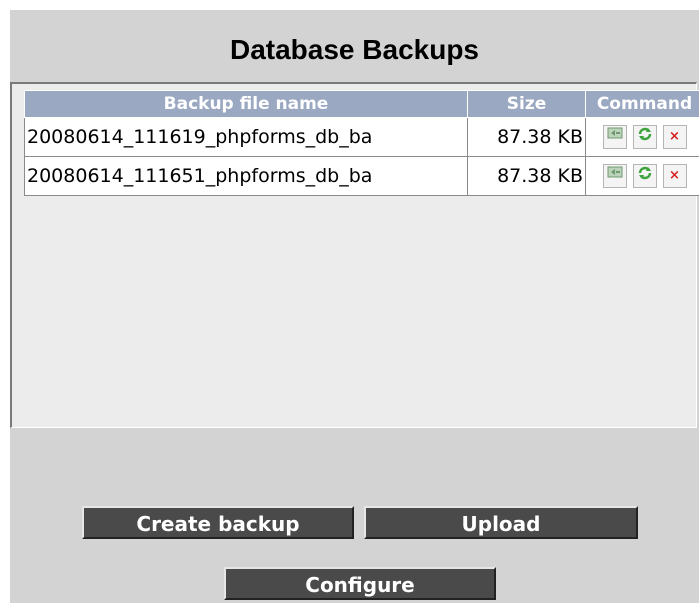 The width and height of the screenshot is (699, 603). Describe the element at coordinates (526, 104) in the screenshot. I see `column-header-size: Size` at that location.